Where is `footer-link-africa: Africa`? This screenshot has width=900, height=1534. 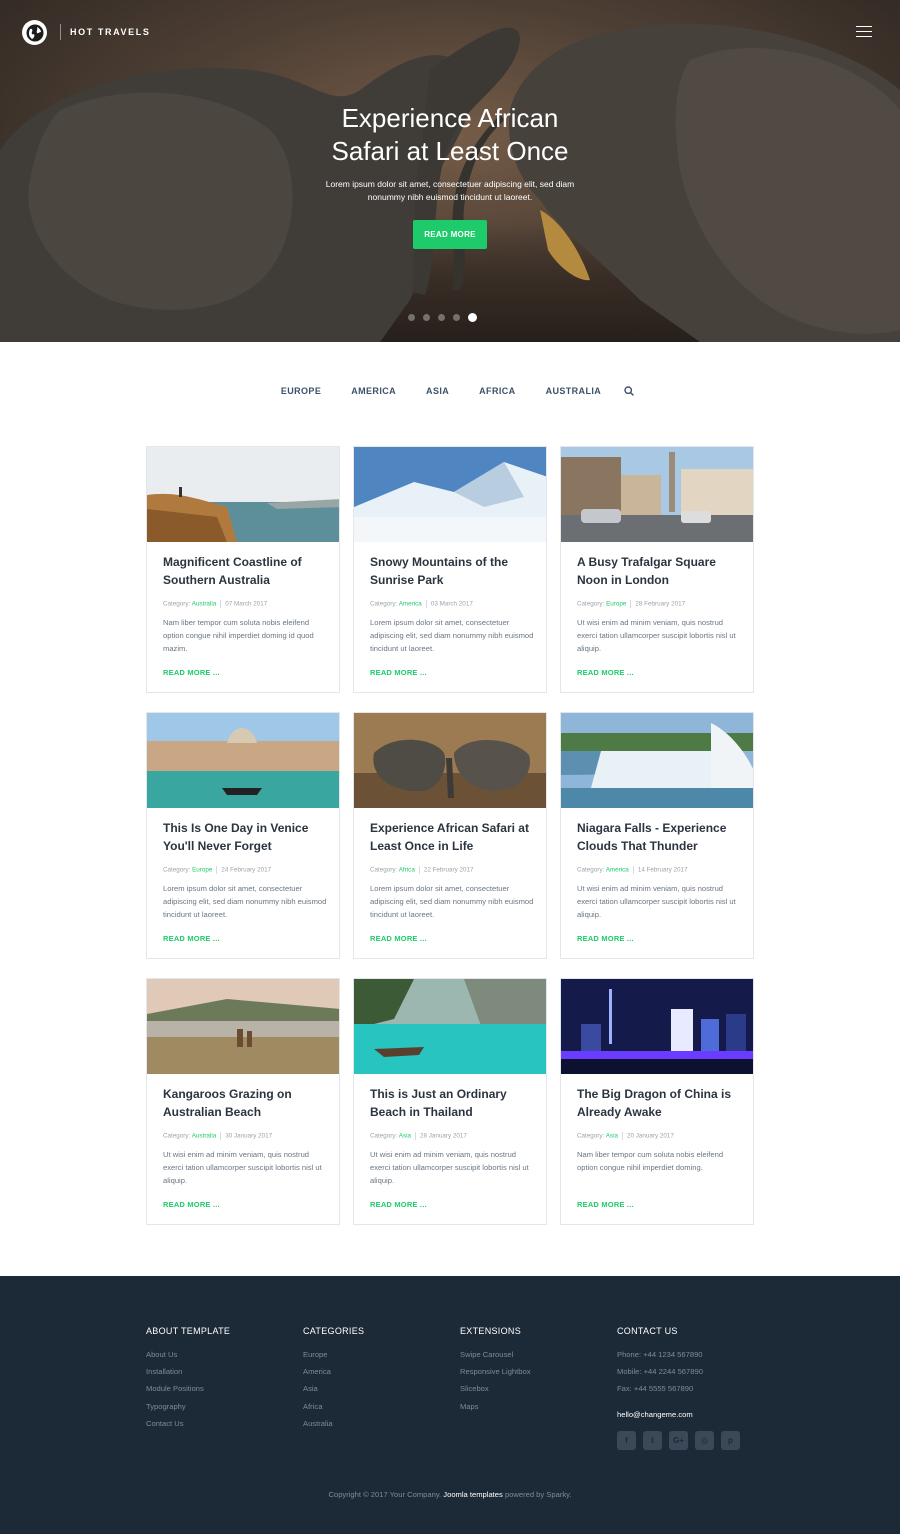
footer-link-africa: Africa is located at coordinates (333, 1406).